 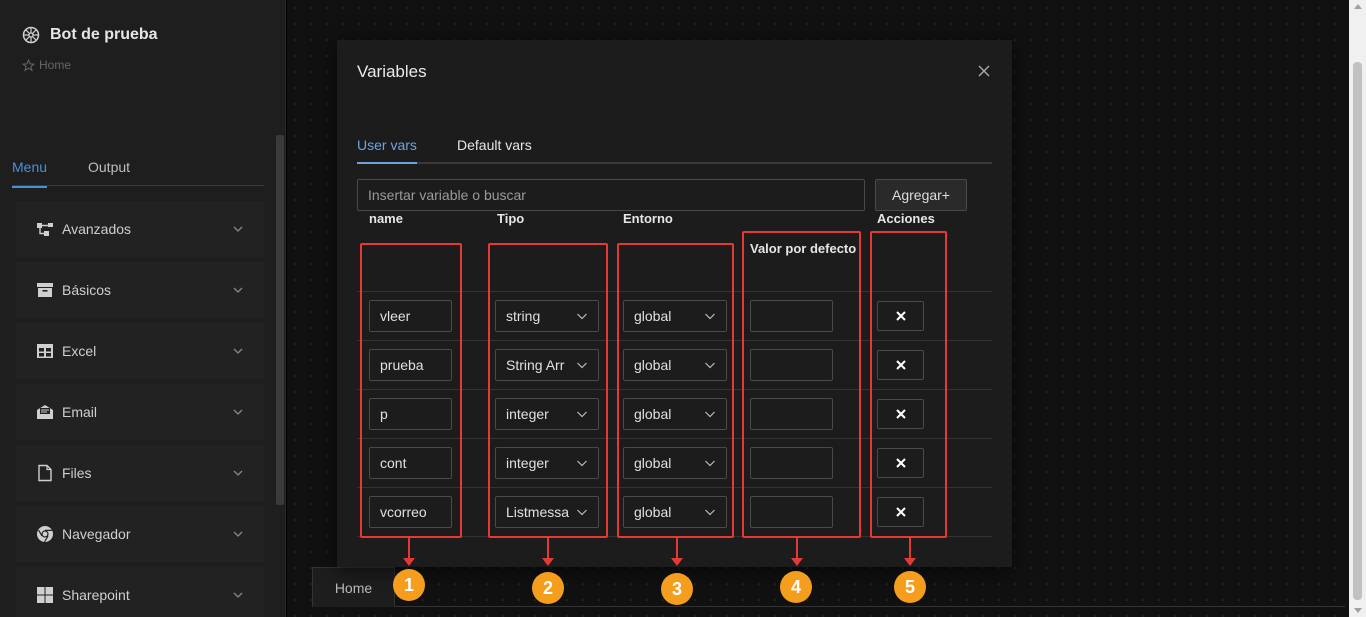 I want to click on tab-default-vars: Default vars, so click(x=494, y=145).